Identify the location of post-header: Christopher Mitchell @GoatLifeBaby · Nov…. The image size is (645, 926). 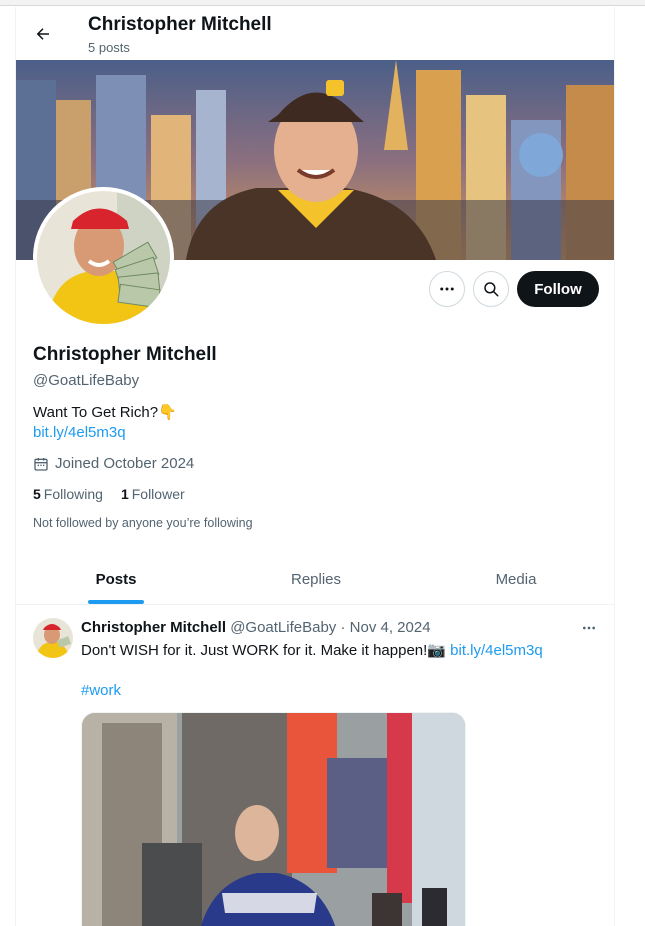
(256, 627).